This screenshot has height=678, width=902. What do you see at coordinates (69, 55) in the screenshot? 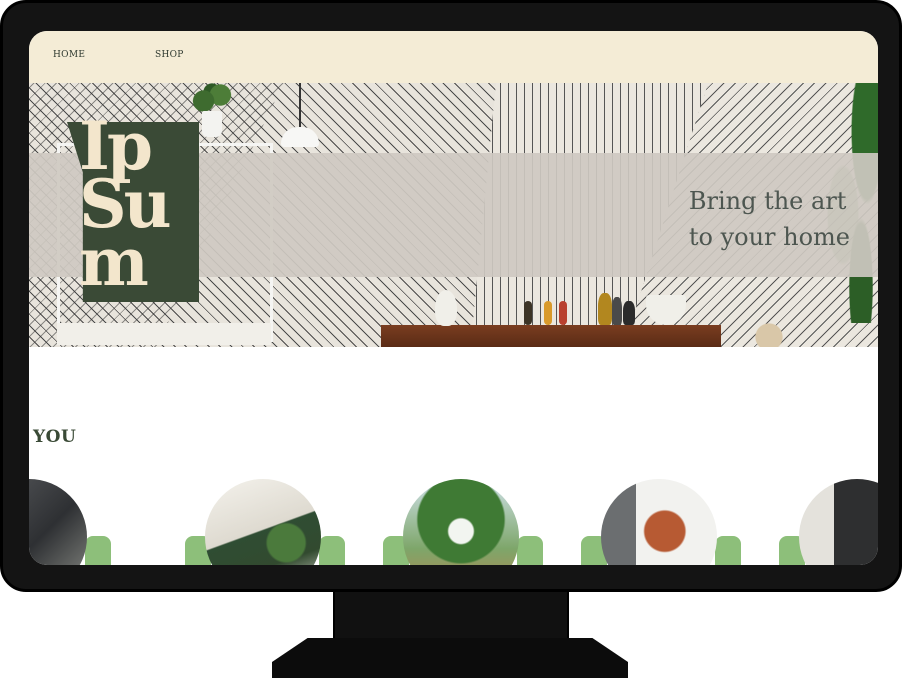
I see `nav-home-link: HOME` at bounding box center [69, 55].